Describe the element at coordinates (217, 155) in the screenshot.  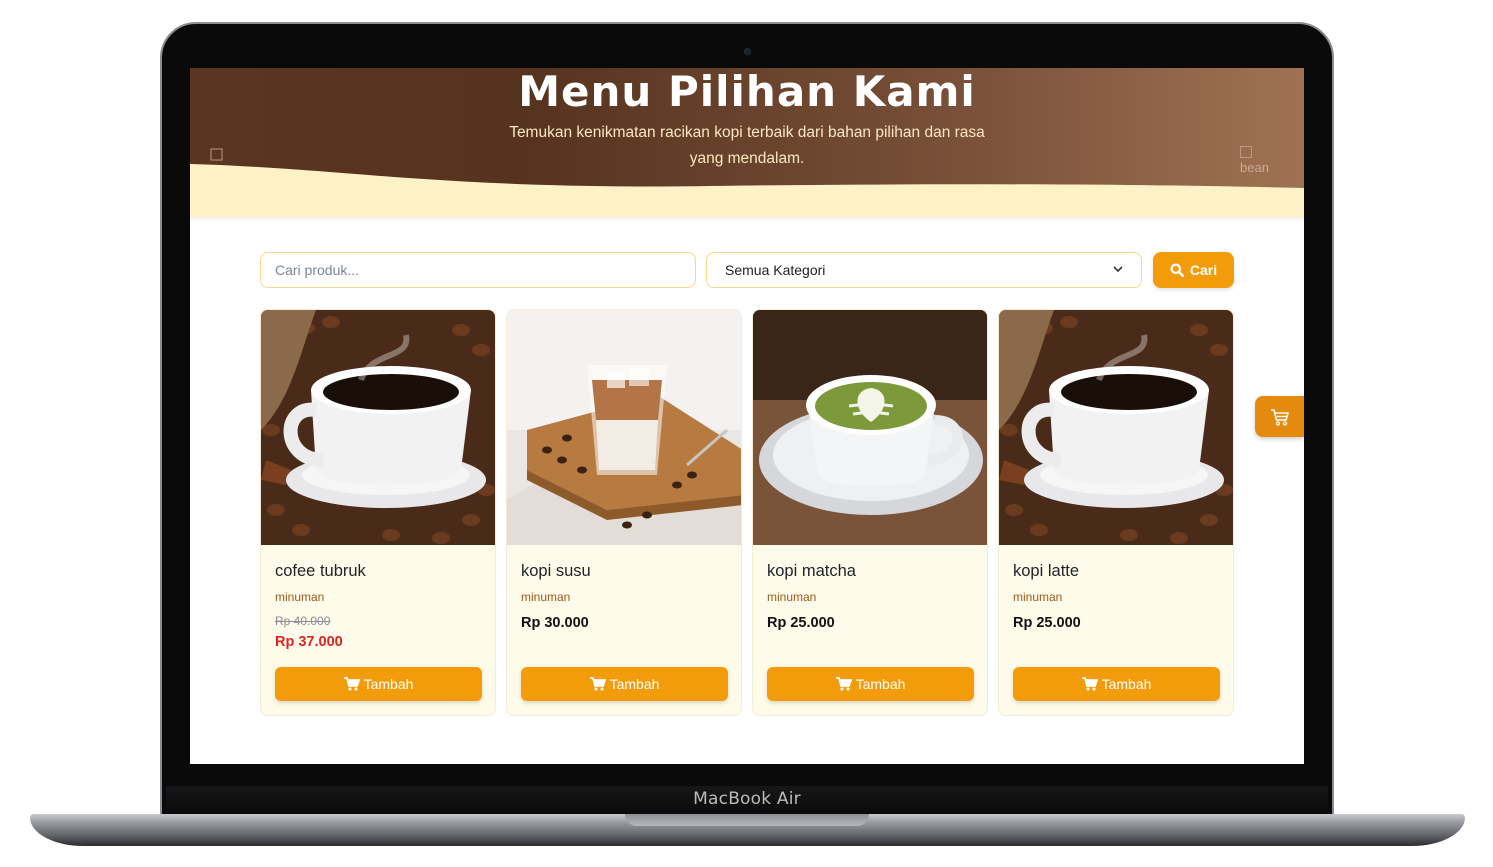
I see `bean-image-left` at that location.